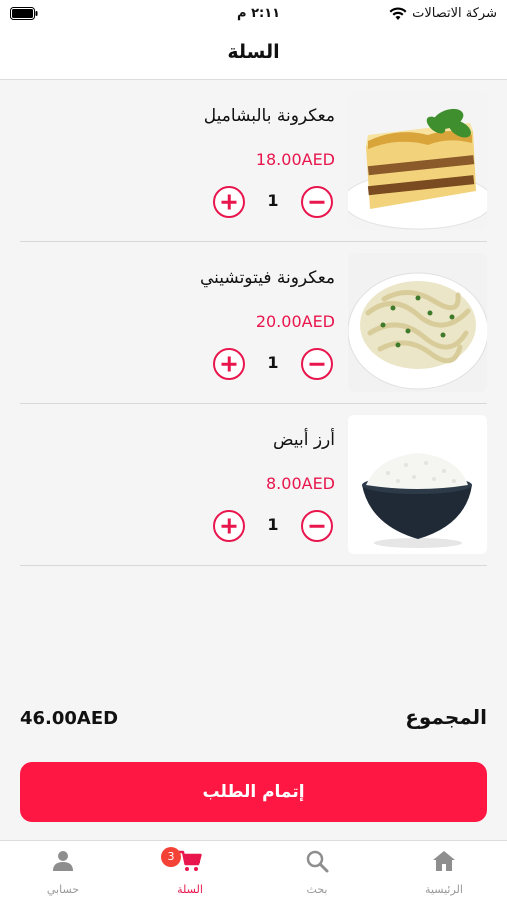  What do you see at coordinates (317, 889) in the screenshot?
I see `tab-label: بحث` at bounding box center [317, 889].